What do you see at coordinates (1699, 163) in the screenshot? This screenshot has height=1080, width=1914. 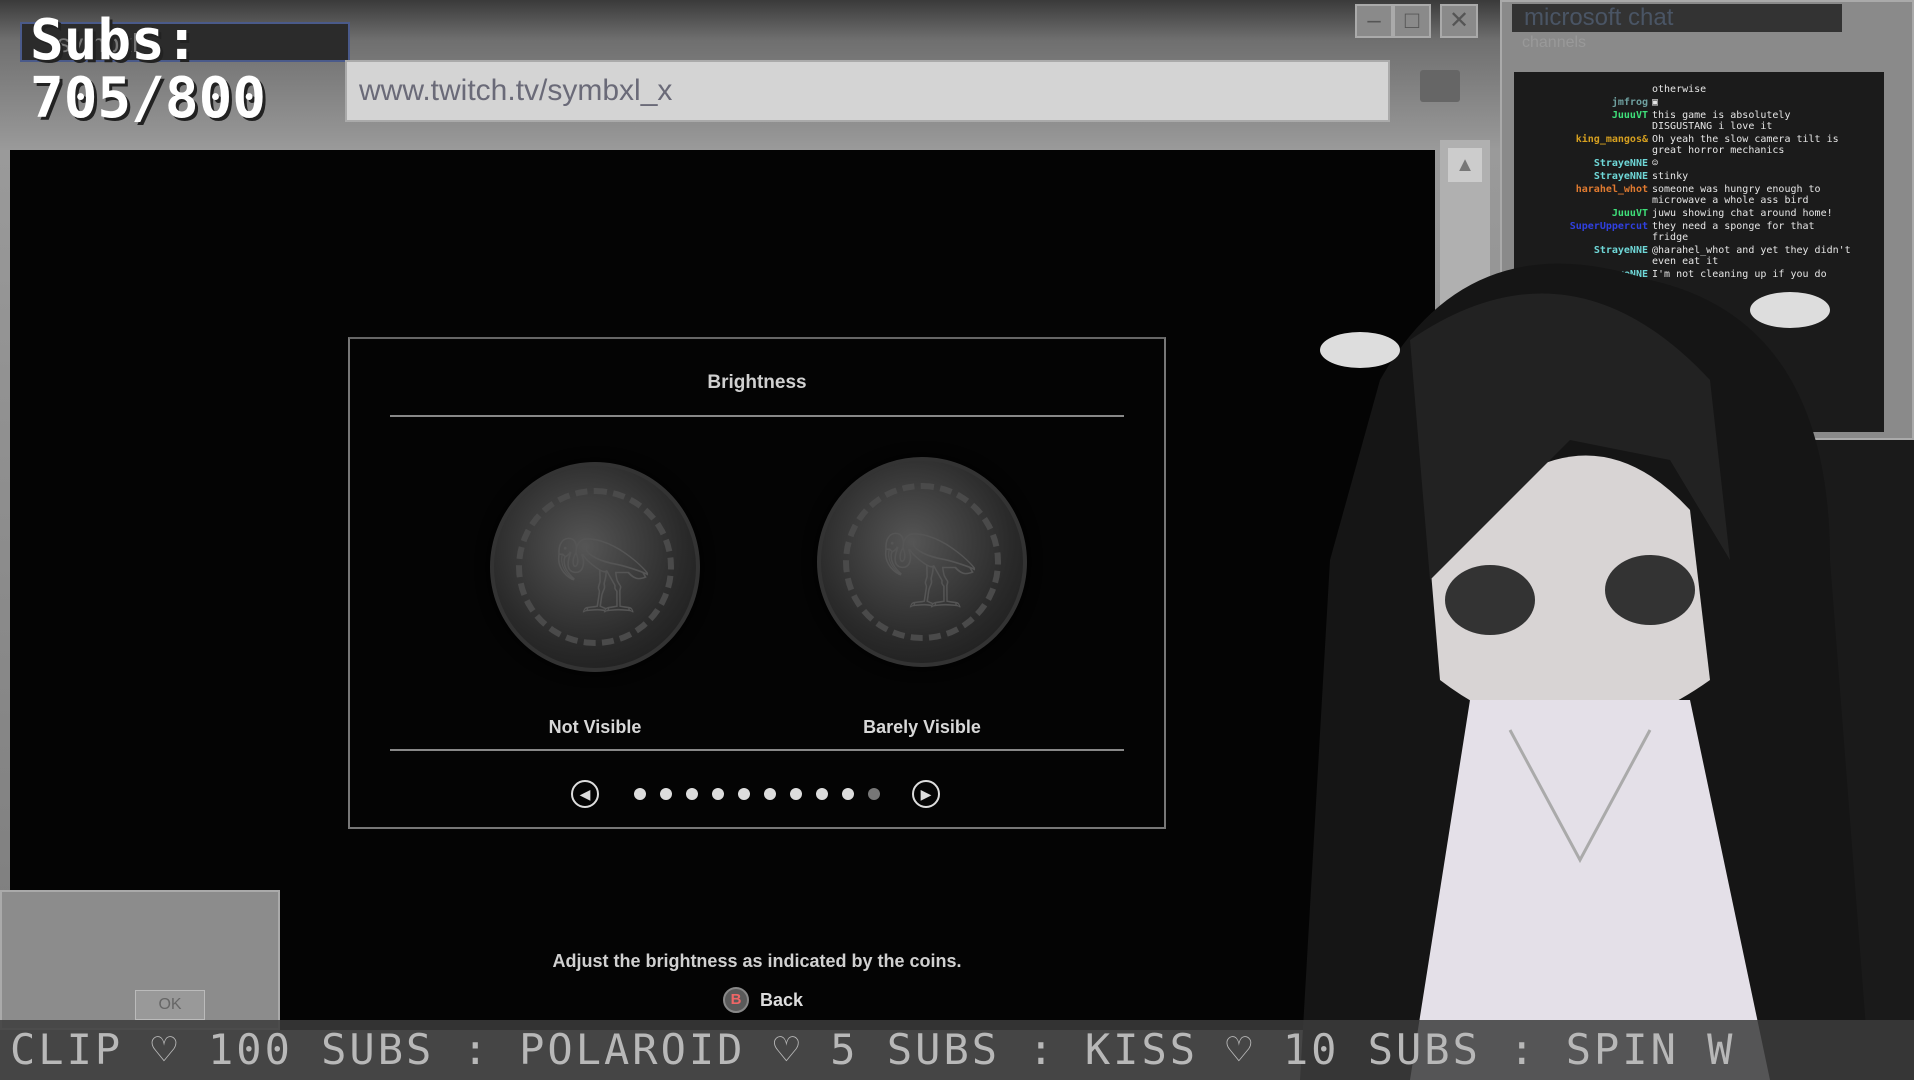 I see `chat-message: StrayeNNE ☺` at bounding box center [1699, 163].